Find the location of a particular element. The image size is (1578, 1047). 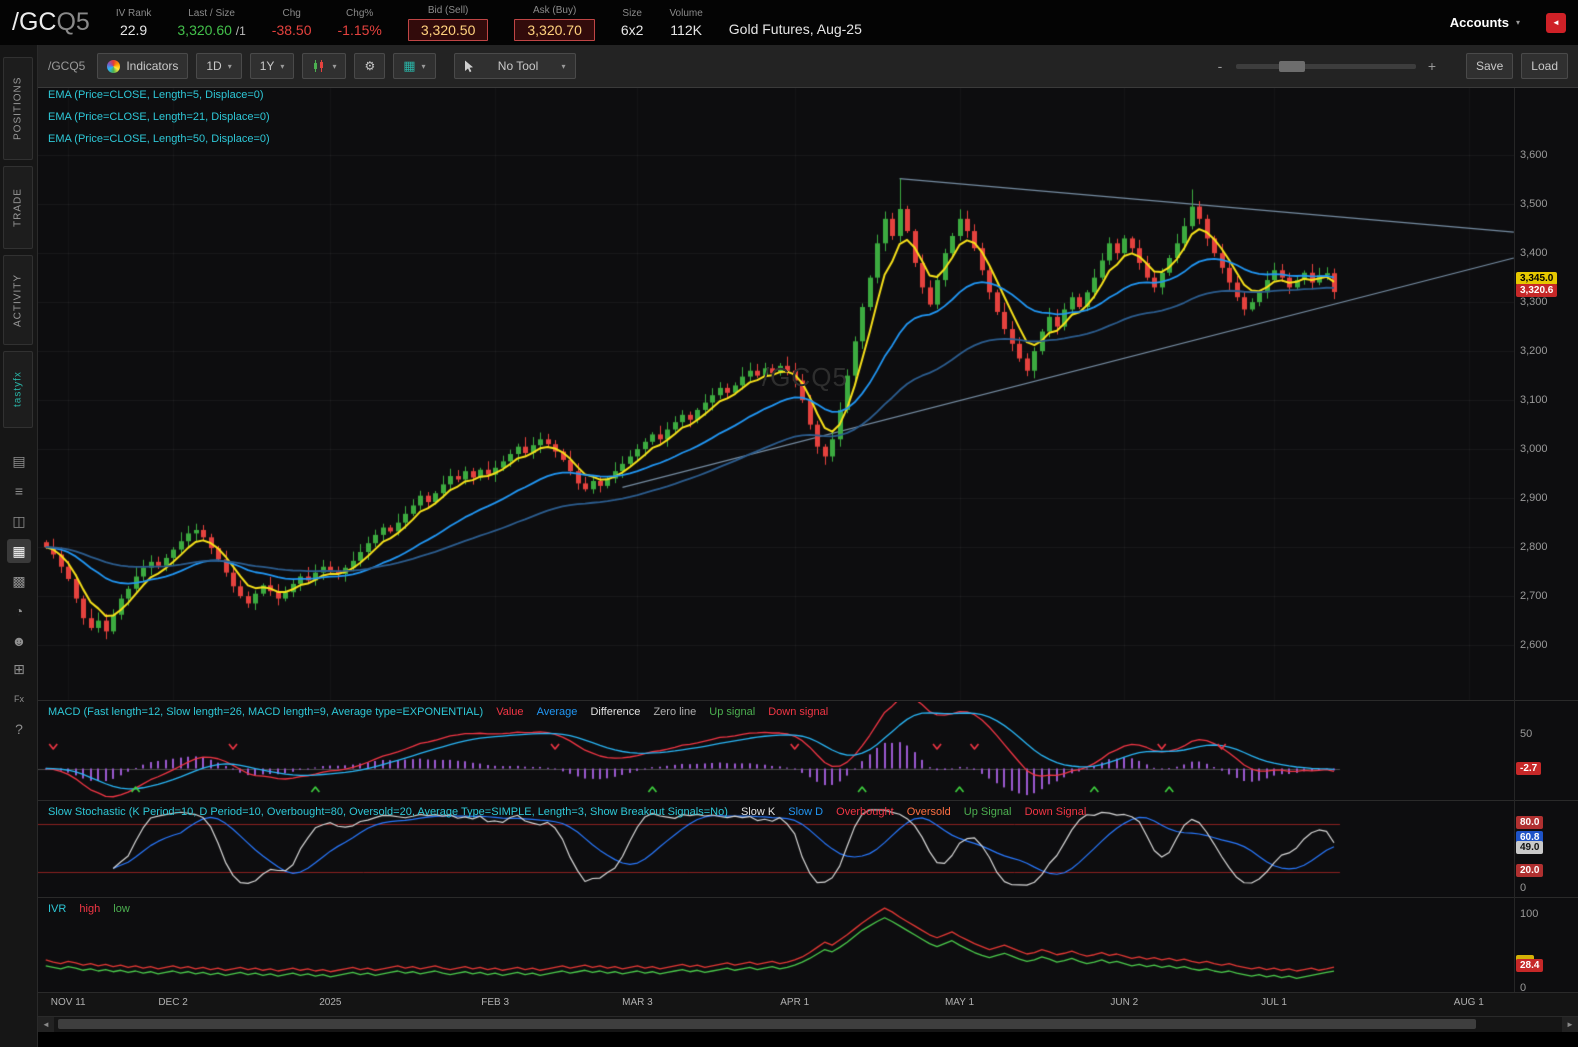

zoom-slider is located at coordinates (1325, 66).